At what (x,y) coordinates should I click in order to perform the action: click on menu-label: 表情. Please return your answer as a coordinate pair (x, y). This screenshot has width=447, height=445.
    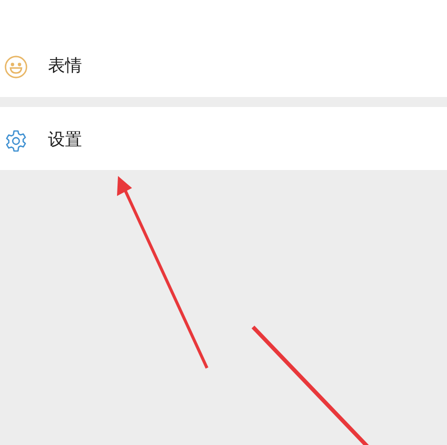
    Looking at the image, I should click on (65, 66).